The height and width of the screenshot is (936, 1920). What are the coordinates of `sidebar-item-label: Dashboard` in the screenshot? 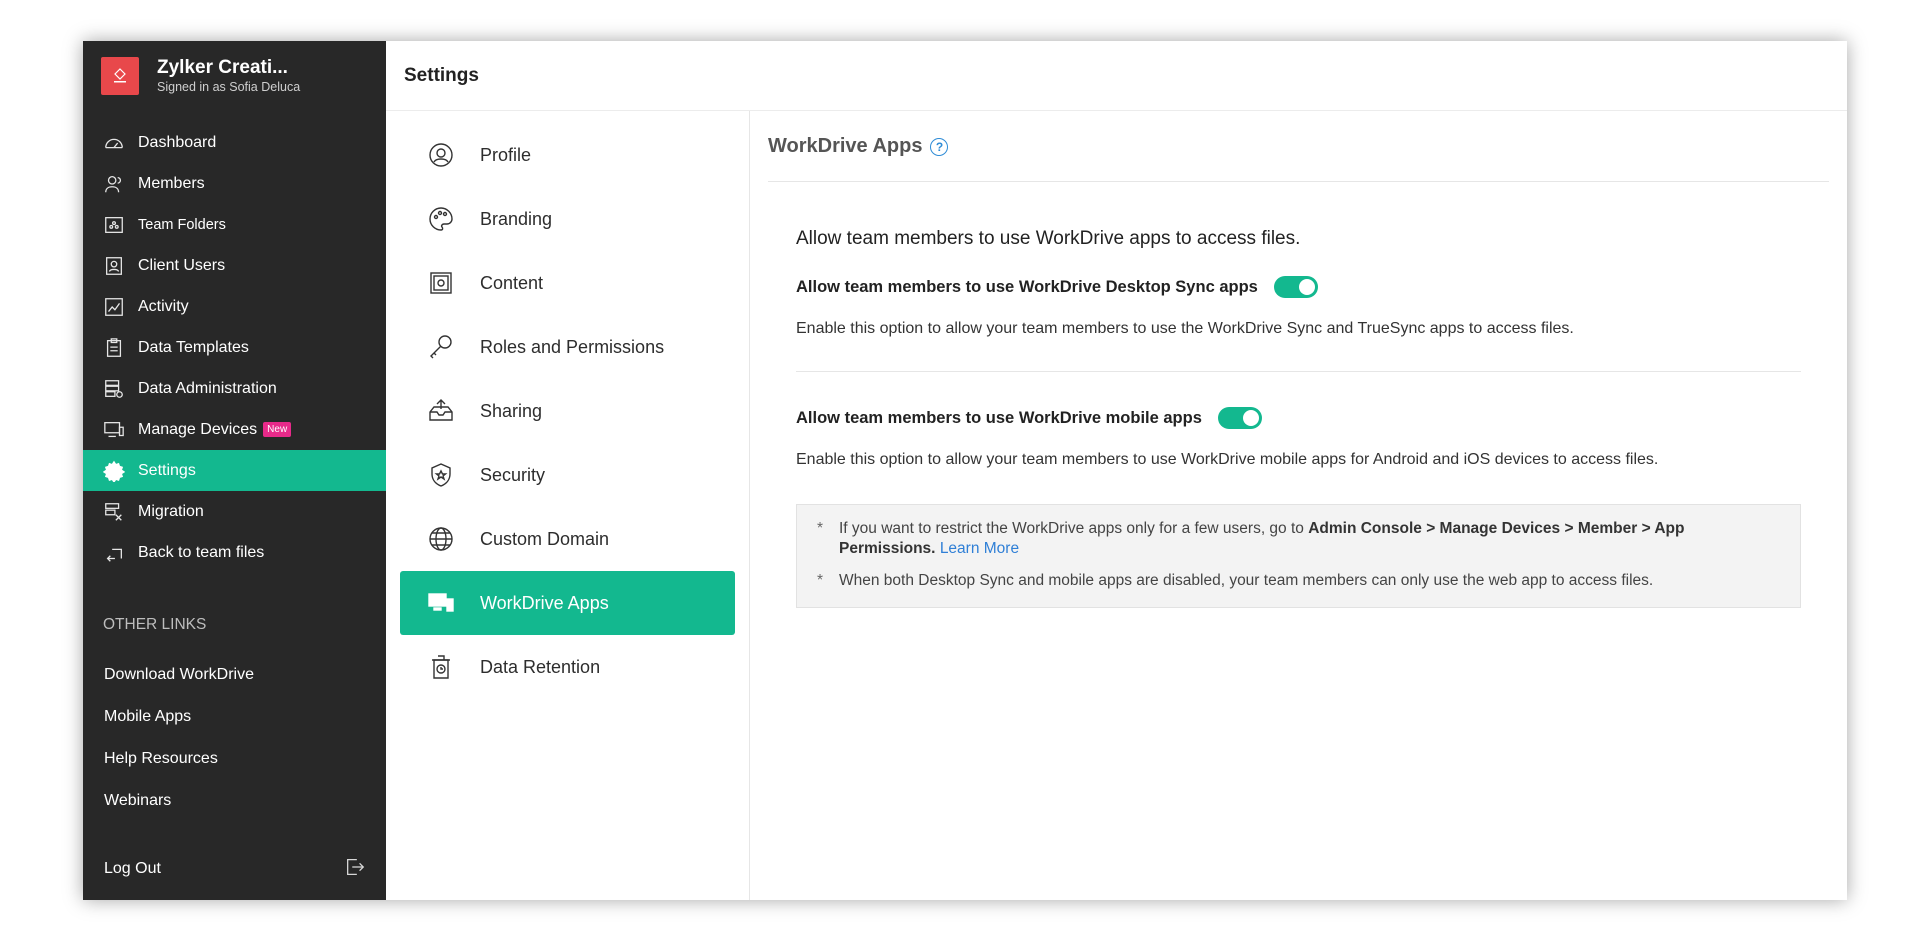 It's located at (177, 142).